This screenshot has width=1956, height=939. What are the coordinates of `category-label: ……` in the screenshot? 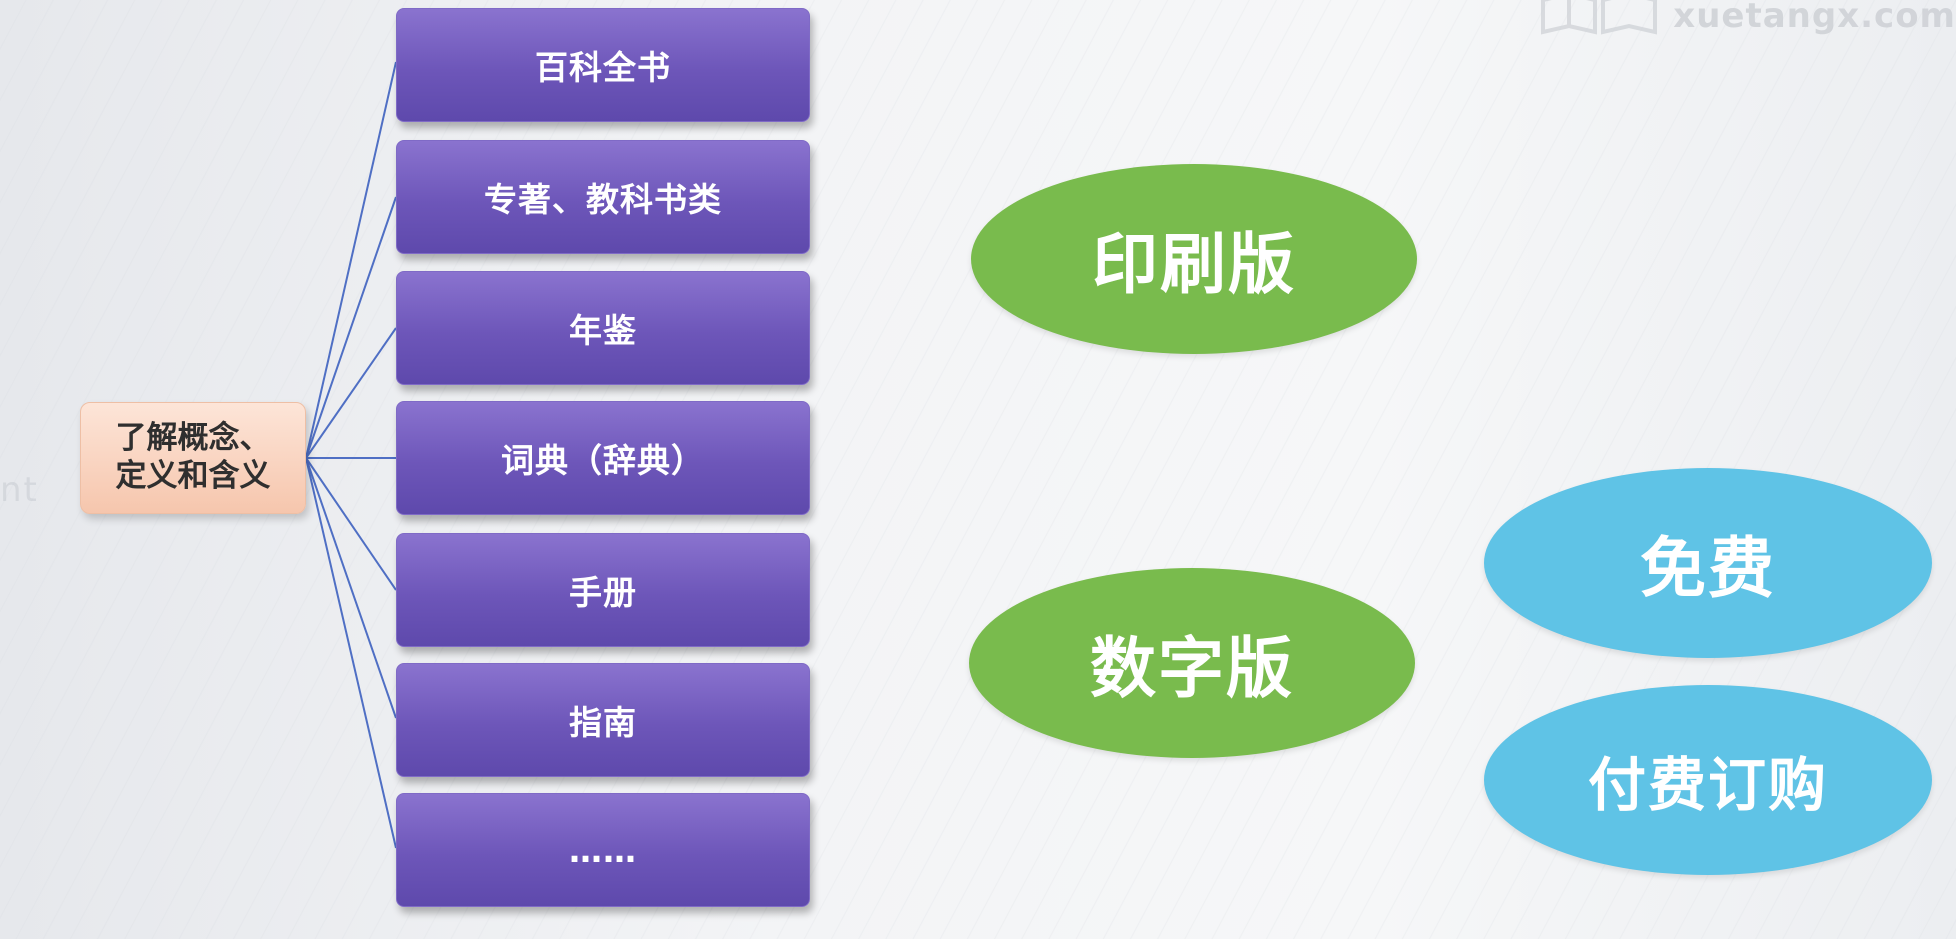 It's located at (603, 850).